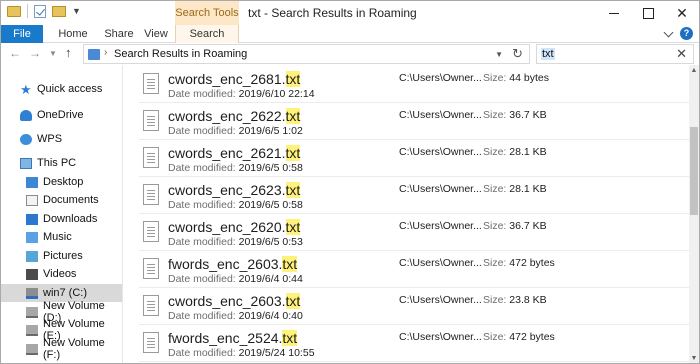 This screenshot has height=364, width=700. I want to click on tab-share: Share, so click(119, 34).